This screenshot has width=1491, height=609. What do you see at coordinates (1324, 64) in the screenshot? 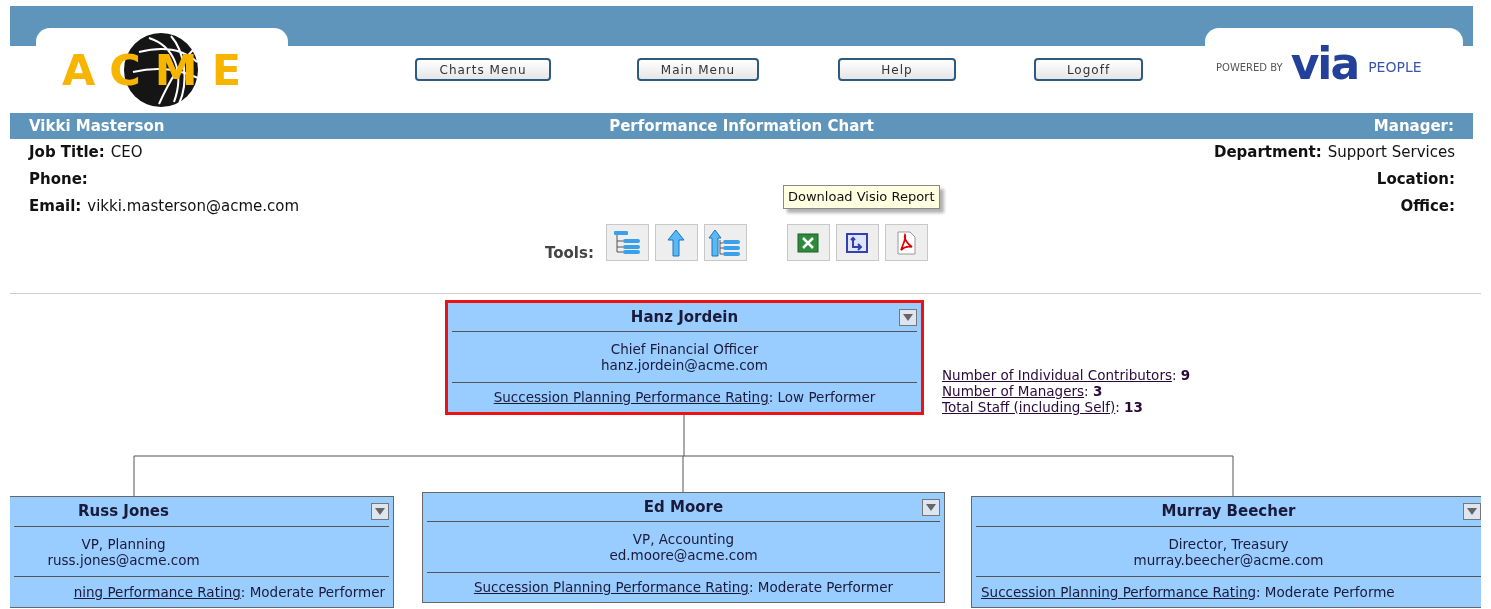
I see `brand-logo-text: via` at bounding box center [1324, 64].